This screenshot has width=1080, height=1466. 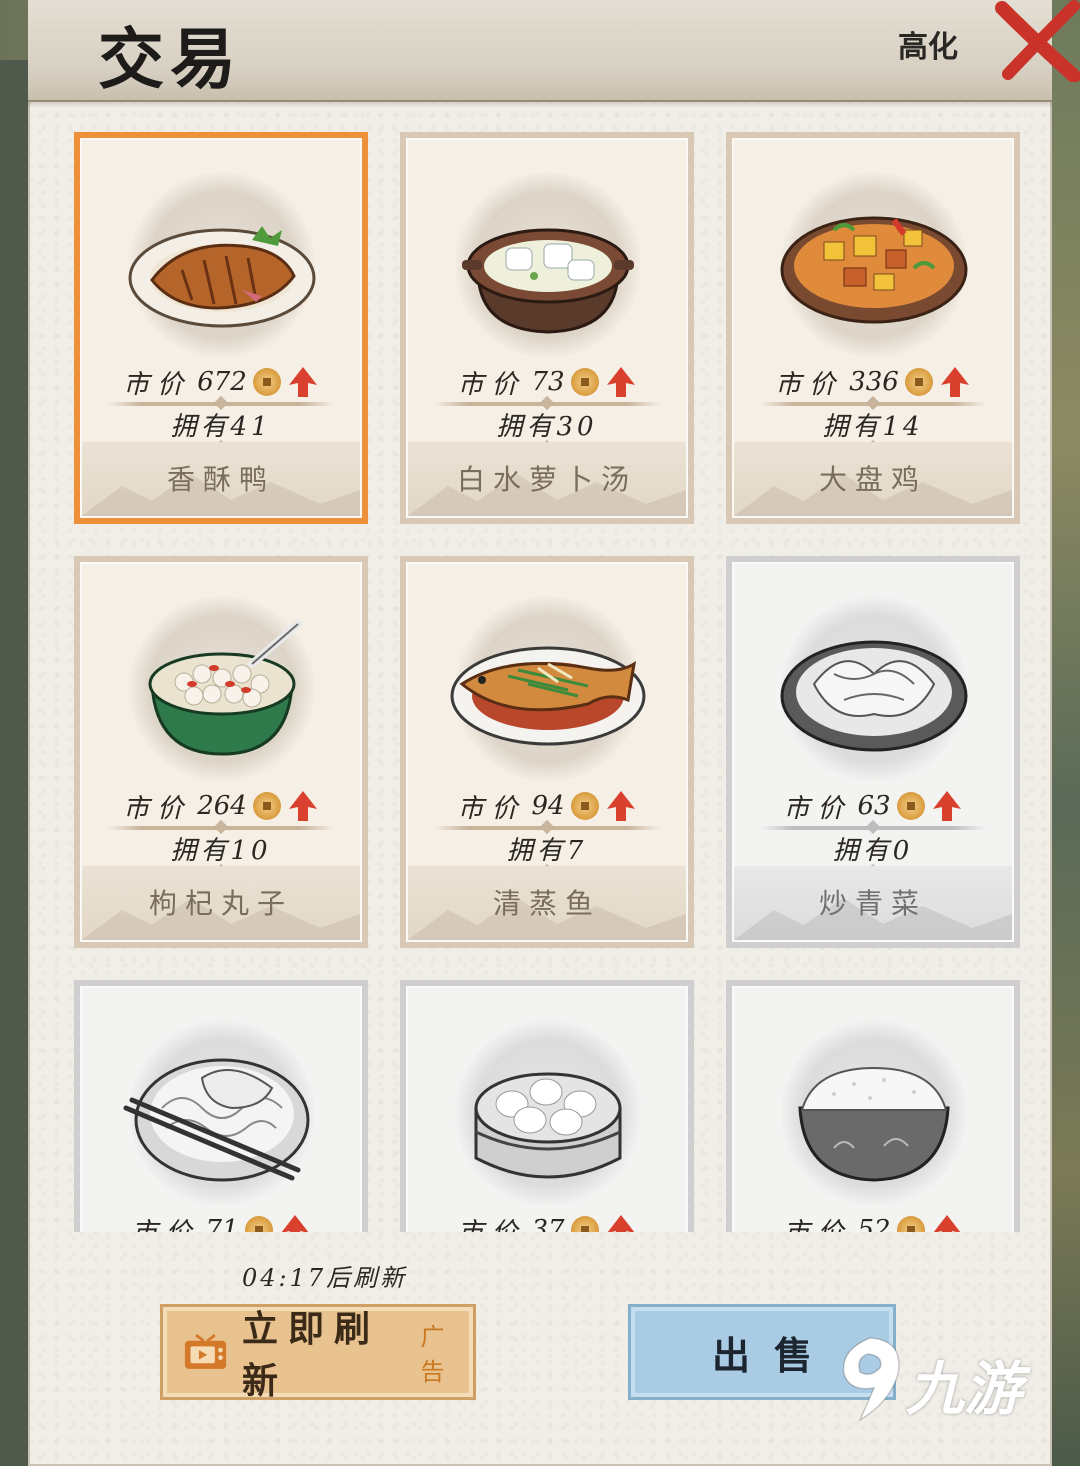 I want to click on radish-soup-icon, so click(x=548, y=281).